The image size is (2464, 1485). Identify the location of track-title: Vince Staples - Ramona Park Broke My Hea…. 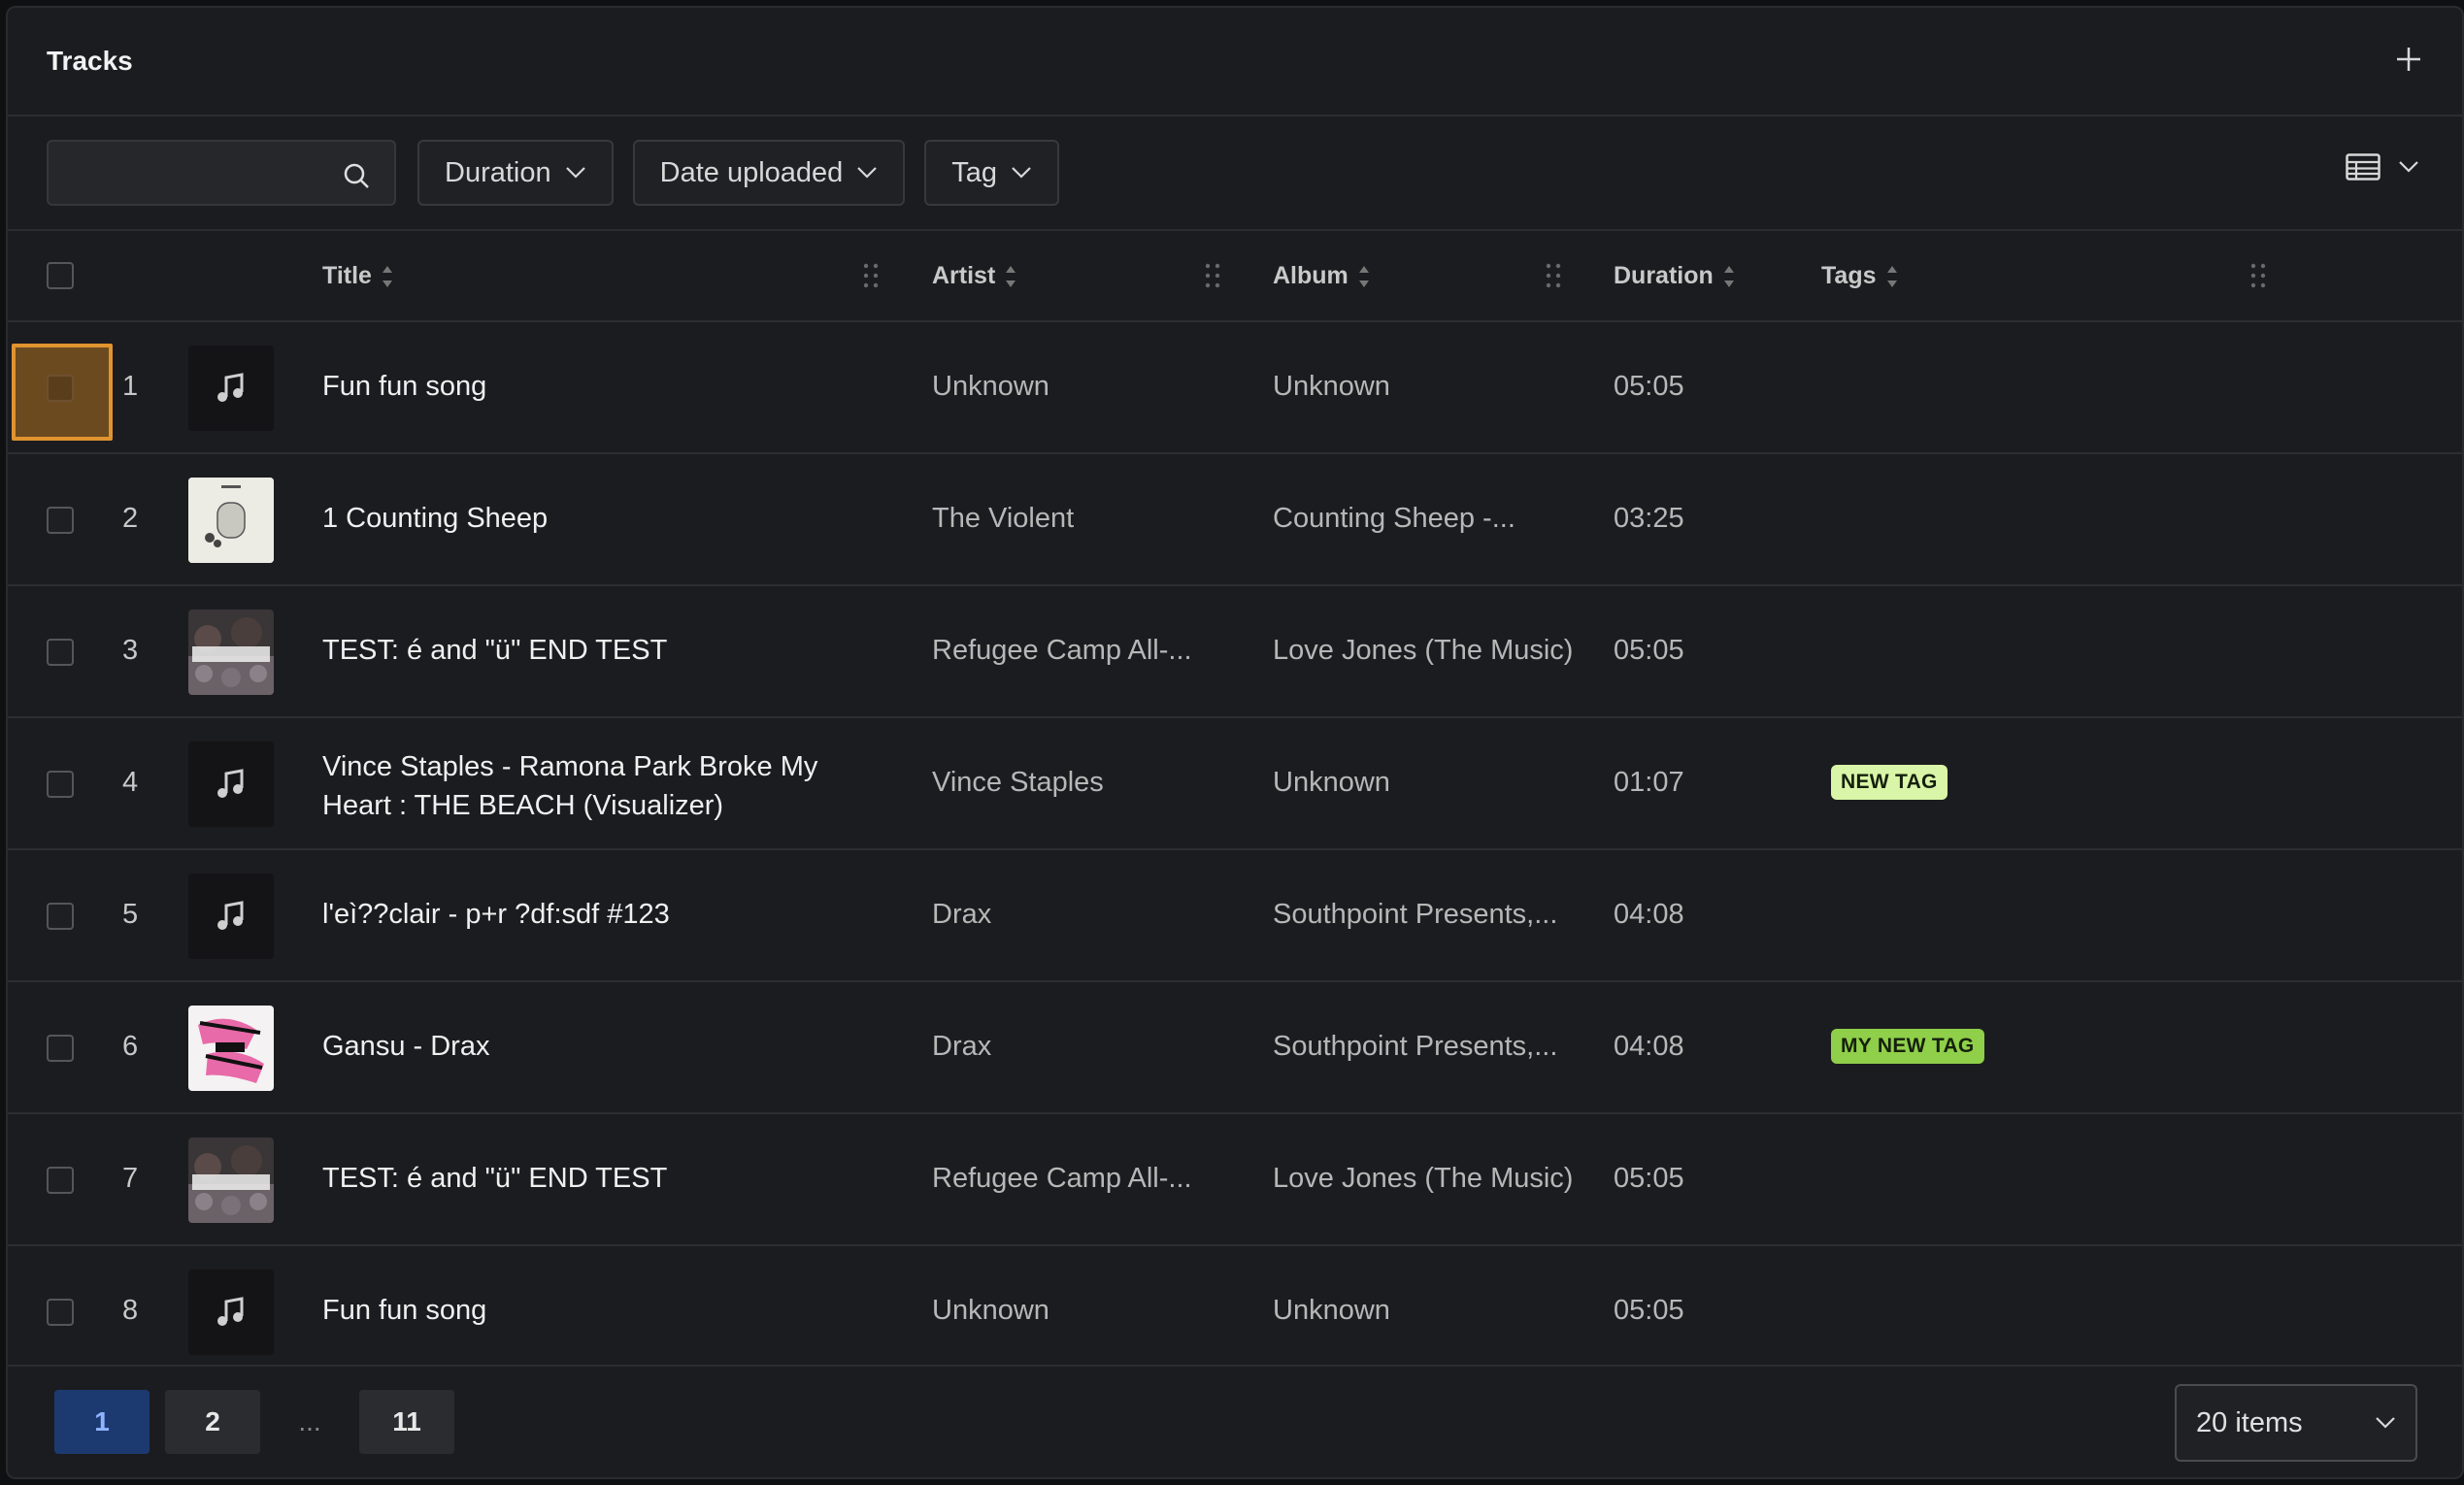
(594, 786).